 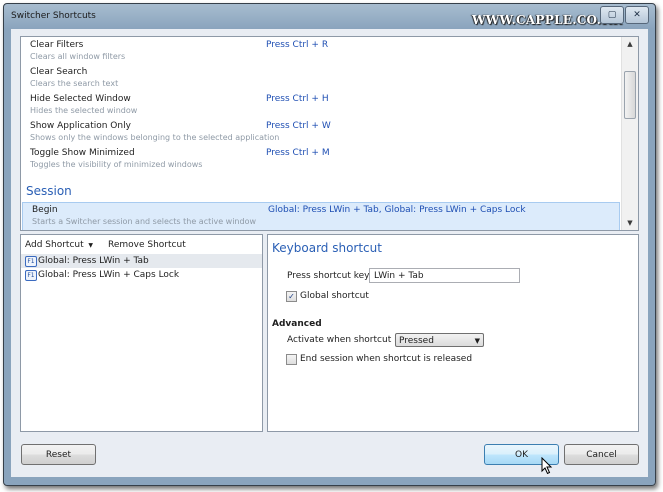 What do you see at coordinates (601, 454) in the screenshot?
I see `cancel-button: Cancel` at bounding box center [601, 454].